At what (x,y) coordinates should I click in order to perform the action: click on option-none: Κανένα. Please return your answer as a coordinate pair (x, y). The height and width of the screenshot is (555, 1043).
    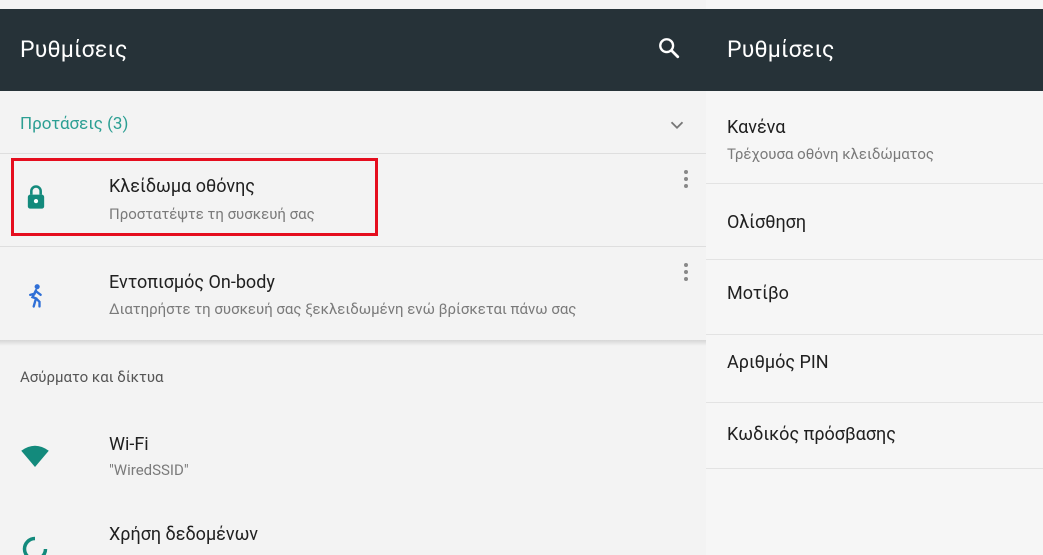
    Looking at the image, I should click on (756, 127).